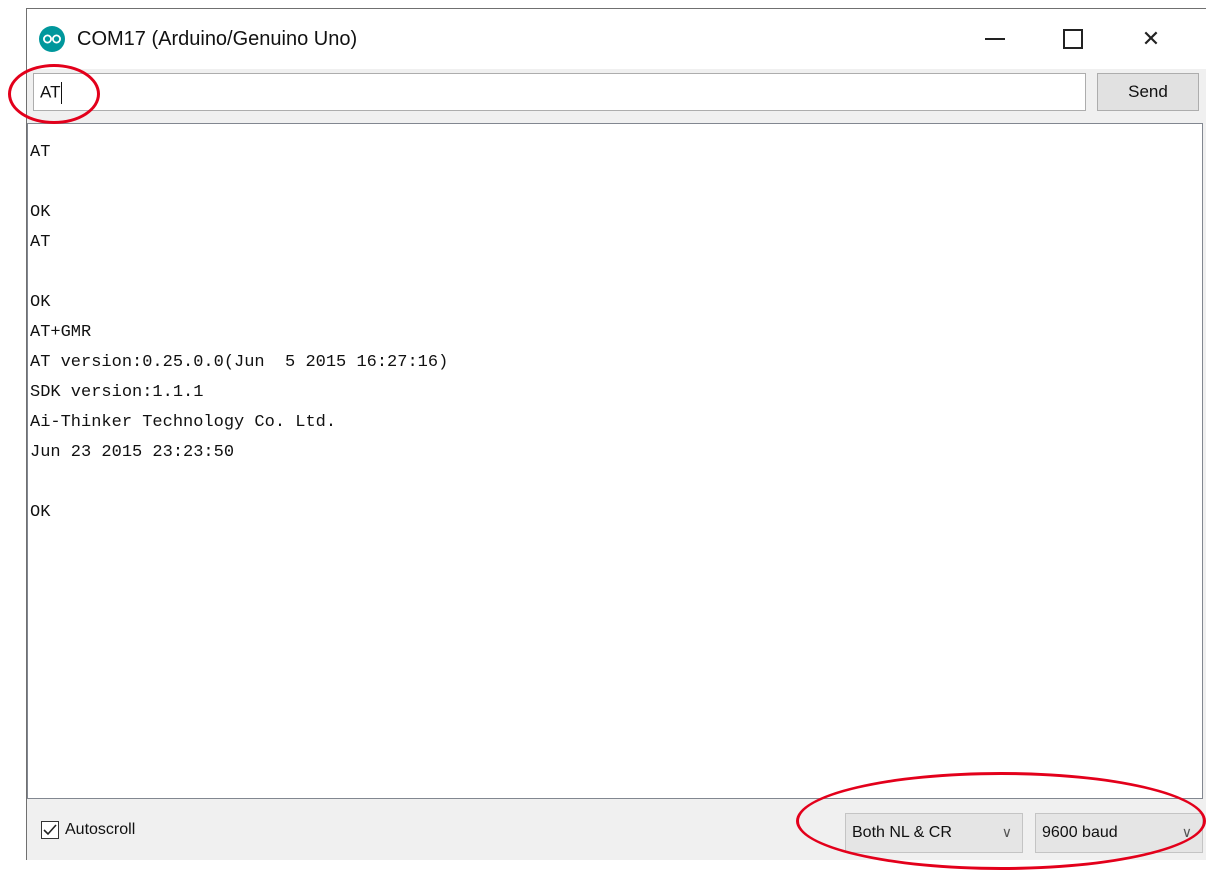 The height and width of the screenshot is (870, 1206). I want to click on maximize-button, so click(1073, 39).